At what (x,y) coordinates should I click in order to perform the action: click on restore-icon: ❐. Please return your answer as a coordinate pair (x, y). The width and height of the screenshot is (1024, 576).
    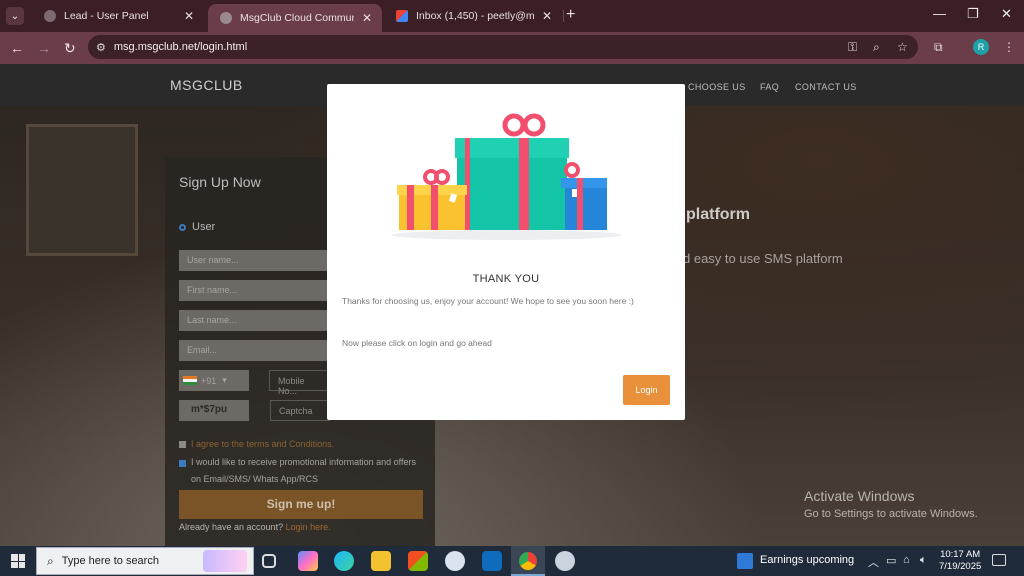
    Looking at the image, I should click on (973, 14).